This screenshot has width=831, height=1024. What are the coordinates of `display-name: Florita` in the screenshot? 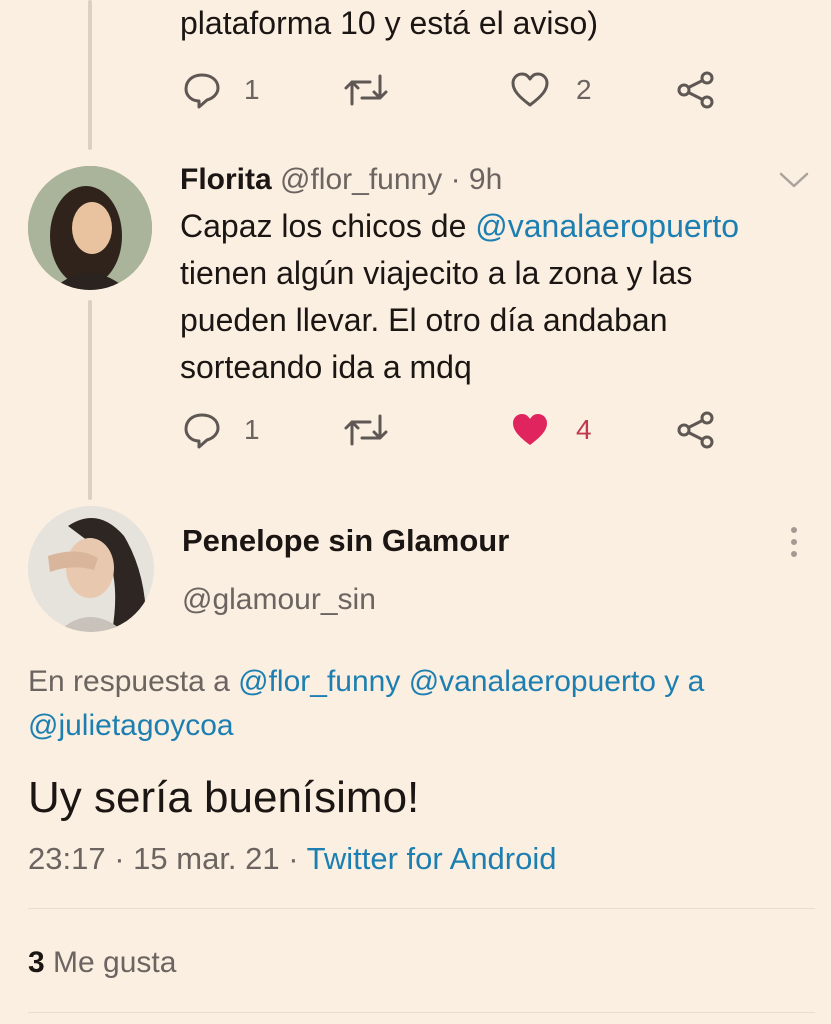 It's located at (226, 179).